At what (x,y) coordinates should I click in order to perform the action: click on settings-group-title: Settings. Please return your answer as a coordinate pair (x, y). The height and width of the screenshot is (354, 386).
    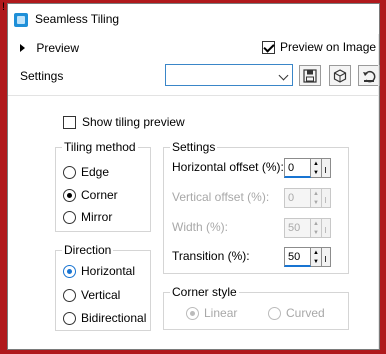
    Looking at the image, I should click on (194, 147).